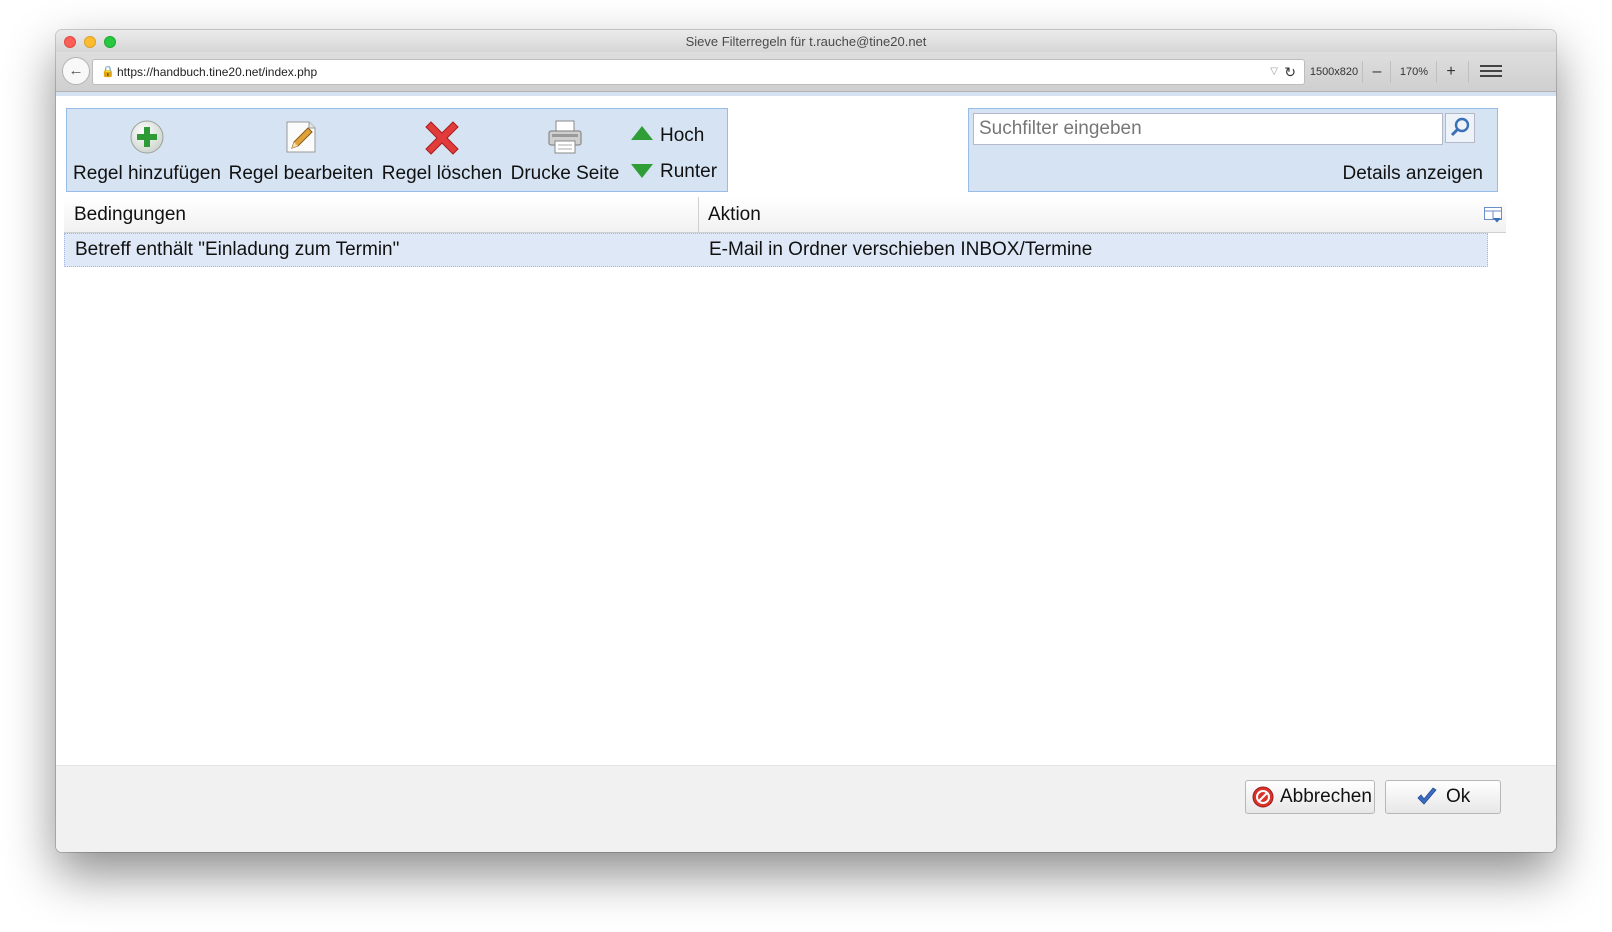 Image resolution: width=1612 pixels, height=932 pixels. I want to click on reload-icon: ↻, so click(1290, 72).